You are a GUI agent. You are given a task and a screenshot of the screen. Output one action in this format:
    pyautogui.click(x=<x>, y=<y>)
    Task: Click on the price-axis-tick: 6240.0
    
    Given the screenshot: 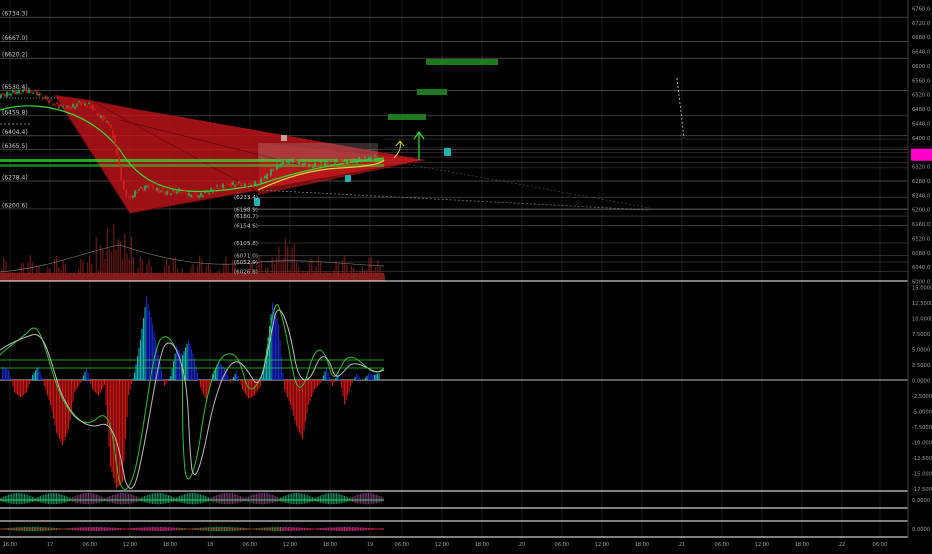 What is the action you would take?
    pyautogui.click(x=921, y=196)
    